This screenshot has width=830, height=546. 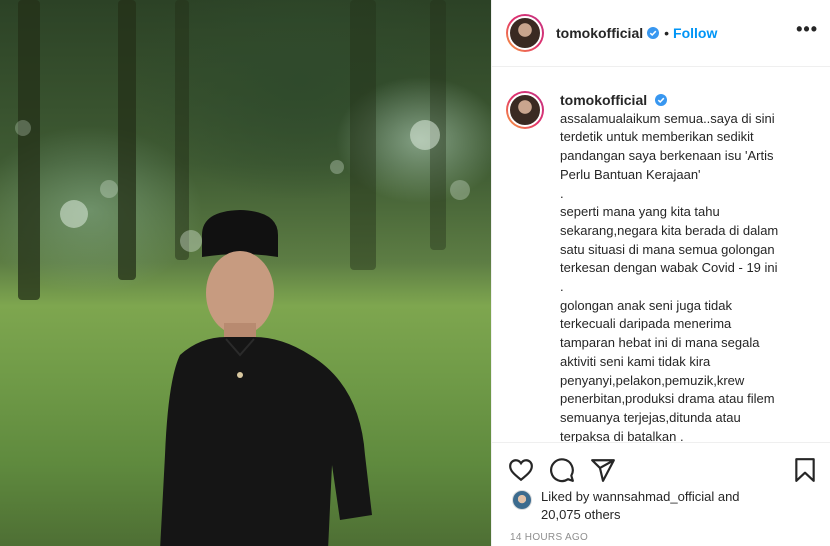 What do you see at coordinates (728, 496) in the screenshot?
I see `likes-and: and` at bounding box center [728, 496].